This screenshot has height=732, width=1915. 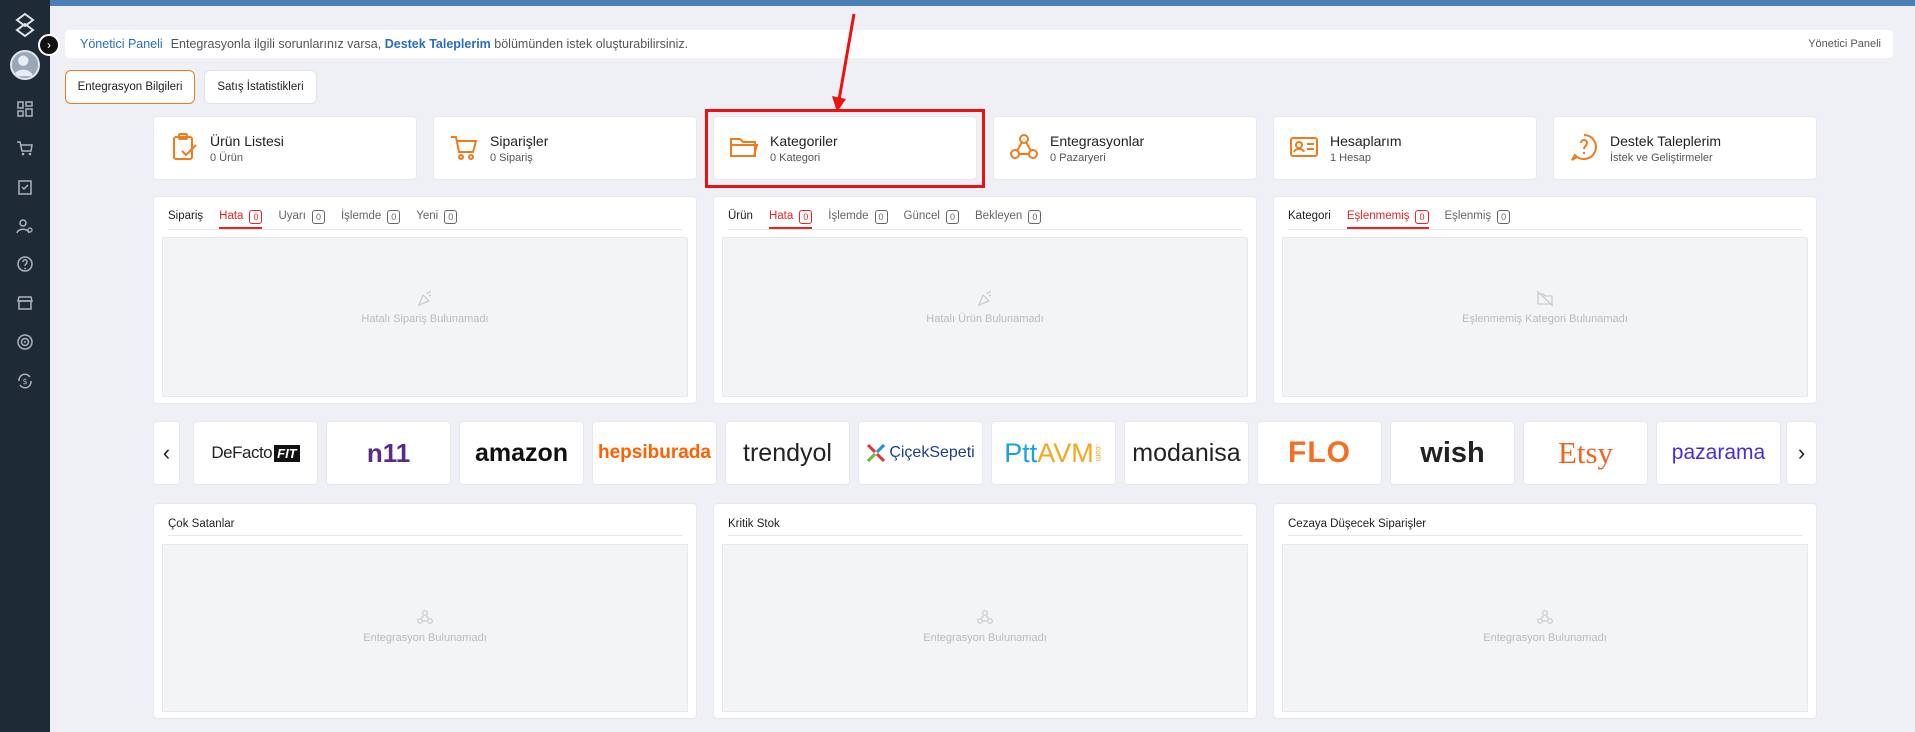 I want to click on cart-icon, so click(x=464, y=147).